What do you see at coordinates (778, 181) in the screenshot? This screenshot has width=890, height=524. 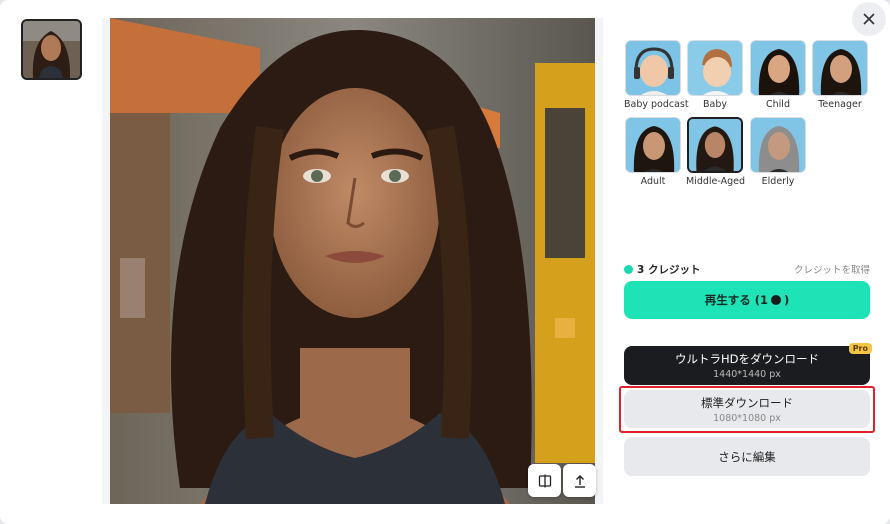 I see `age-label: Elderly` at bounding box center [778, 181].